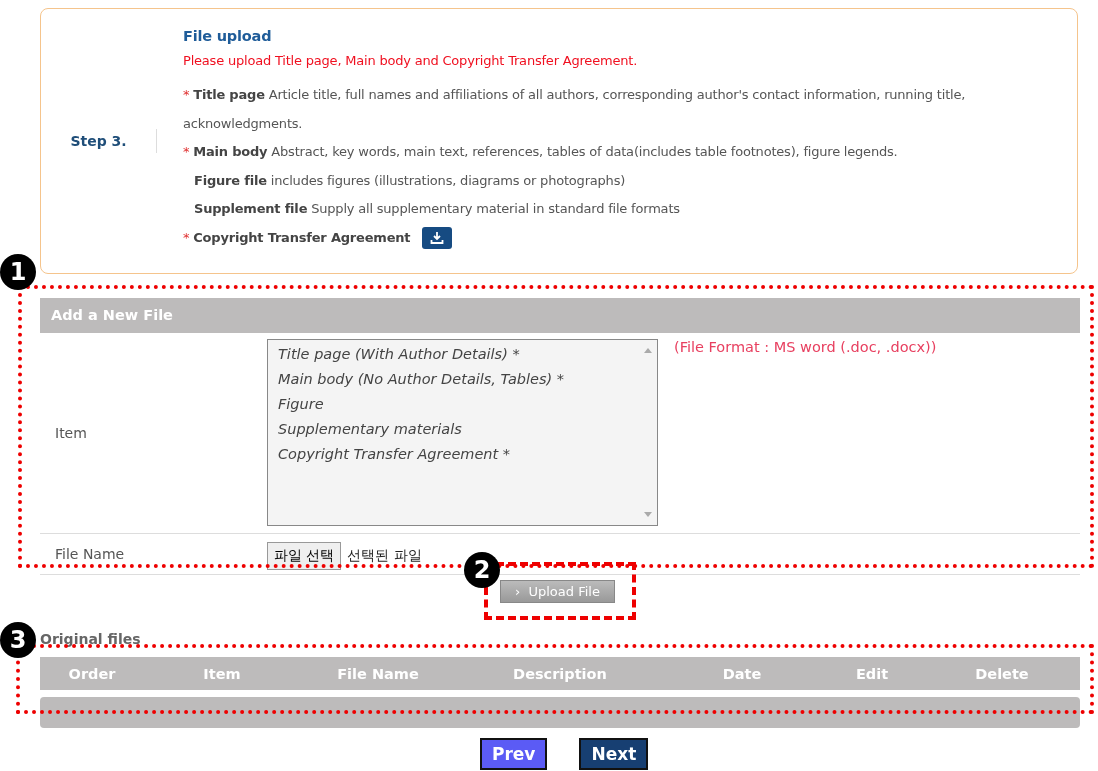 This screenshot has width=1098, height=771. Describe the element at coordinates (18, 272) in the screenshot. I see `callout-number: 1` at that location.